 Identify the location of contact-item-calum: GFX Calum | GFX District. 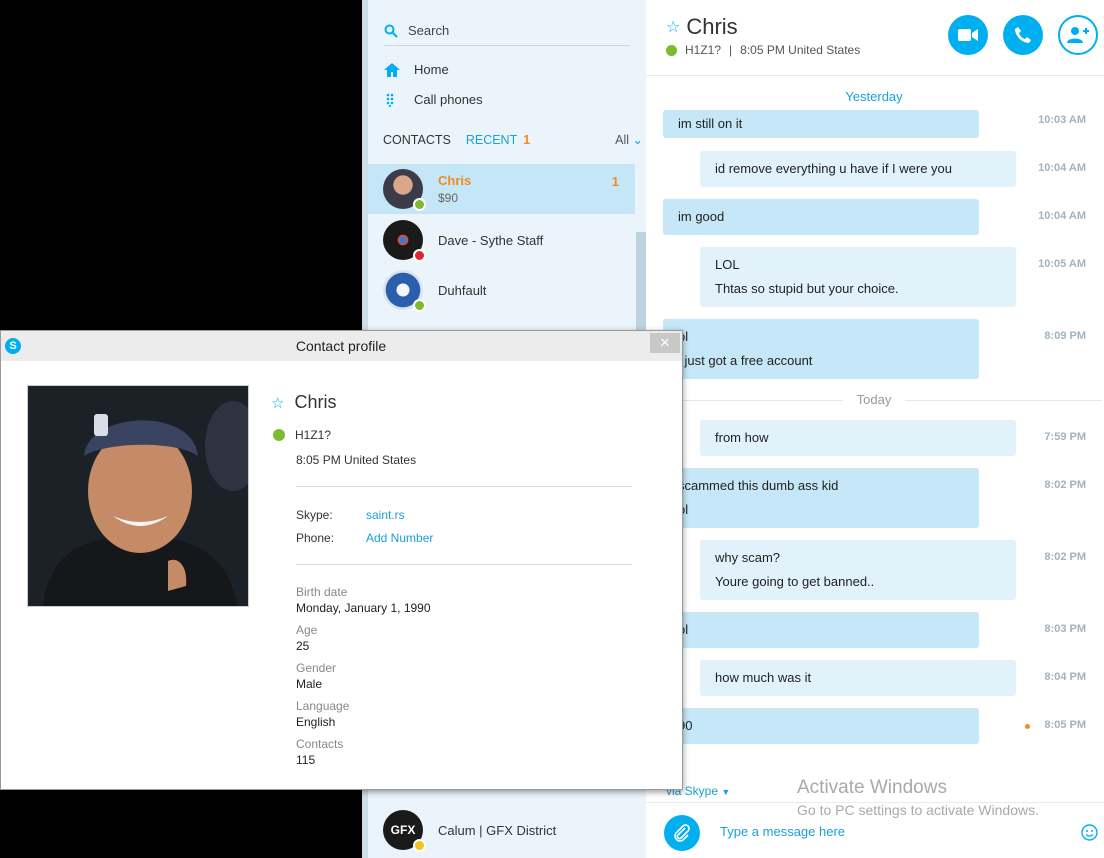
(501, 830).